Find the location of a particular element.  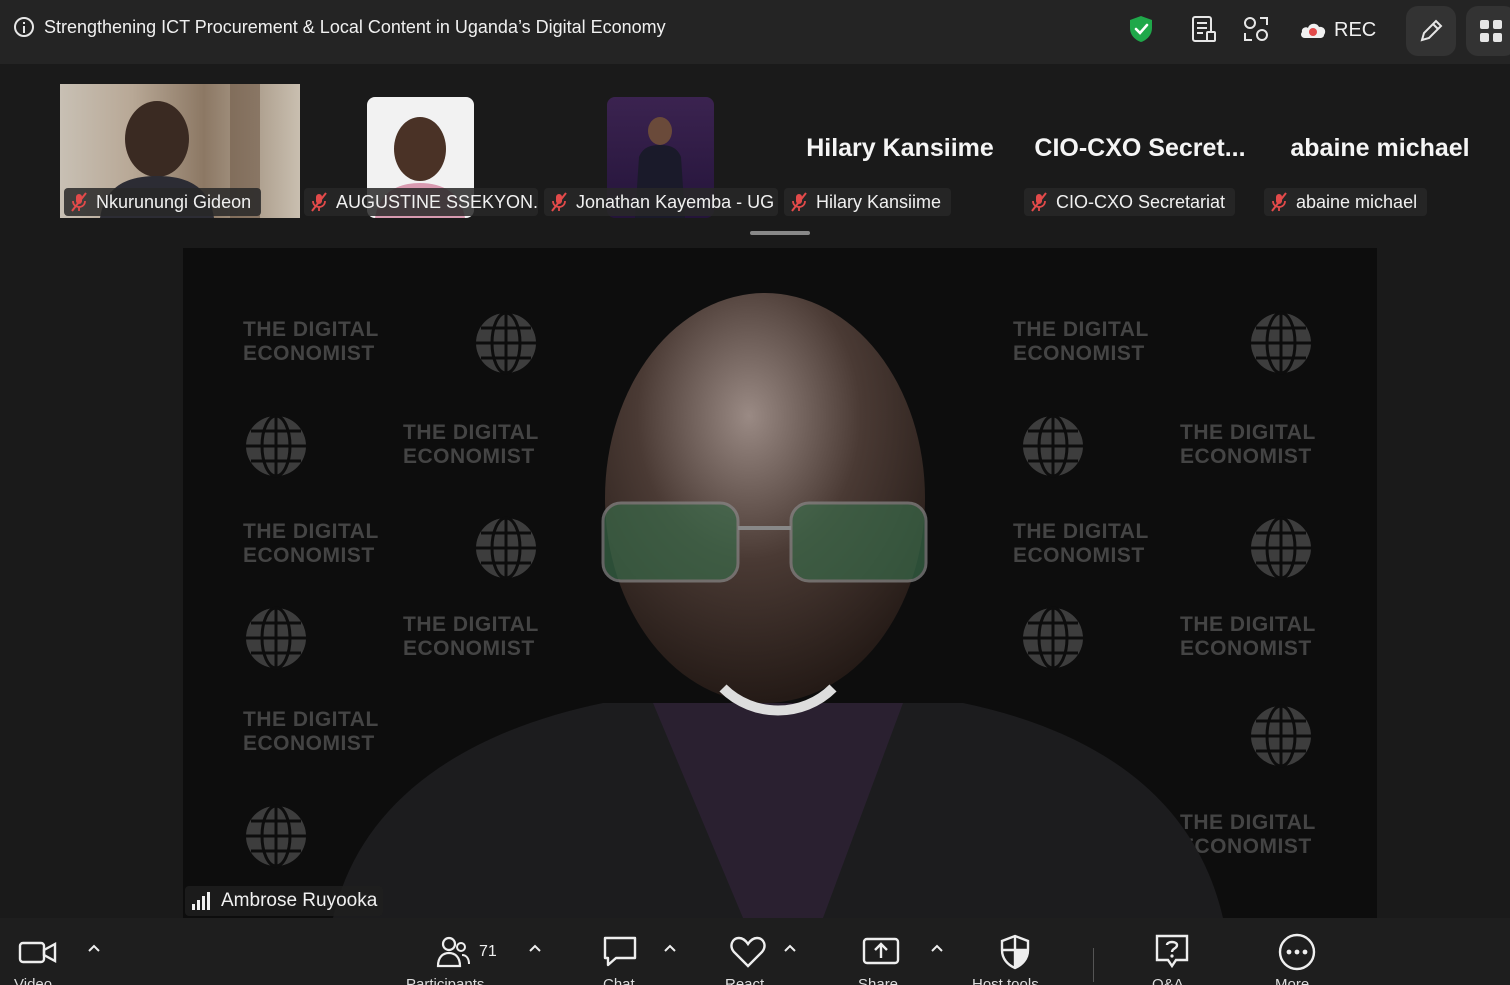

video-label: Video is located at coordinates (33, 980).